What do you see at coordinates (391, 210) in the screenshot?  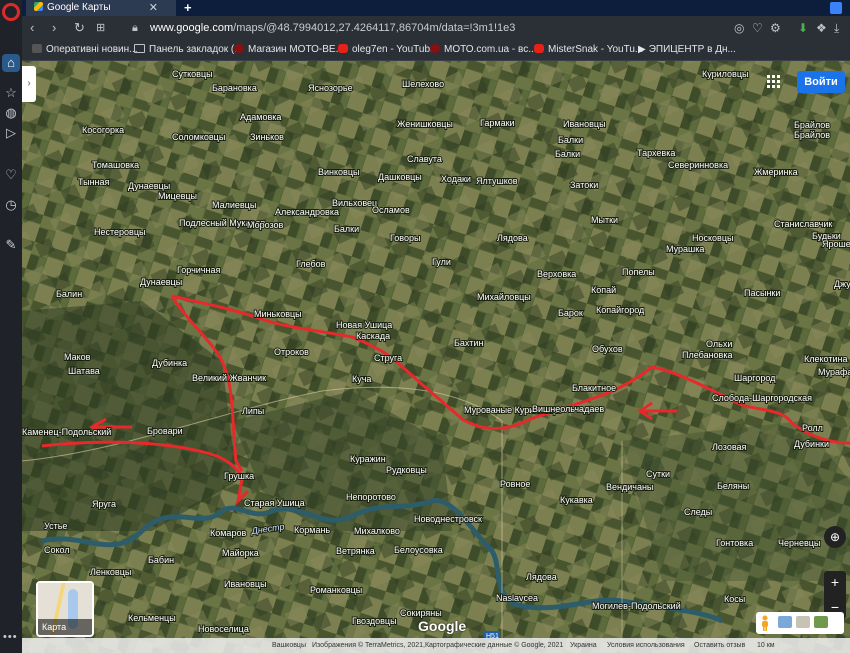 I see `place-label: Осламов` at bounding box center [391, 210].